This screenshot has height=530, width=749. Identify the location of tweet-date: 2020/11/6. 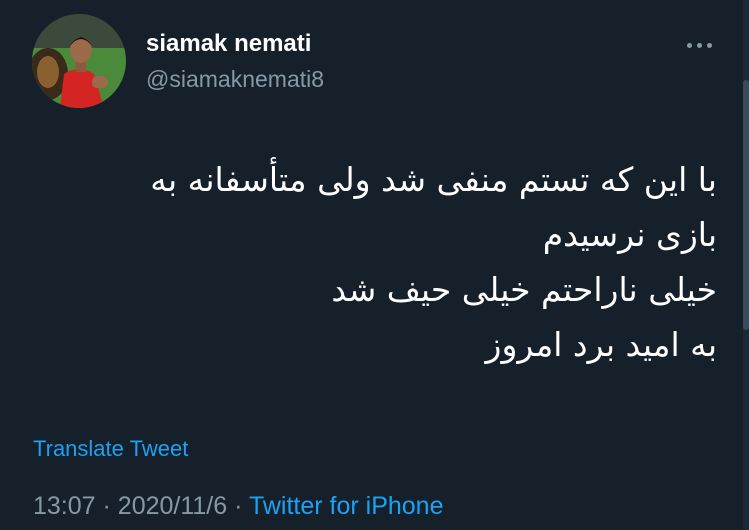
(172, 506).